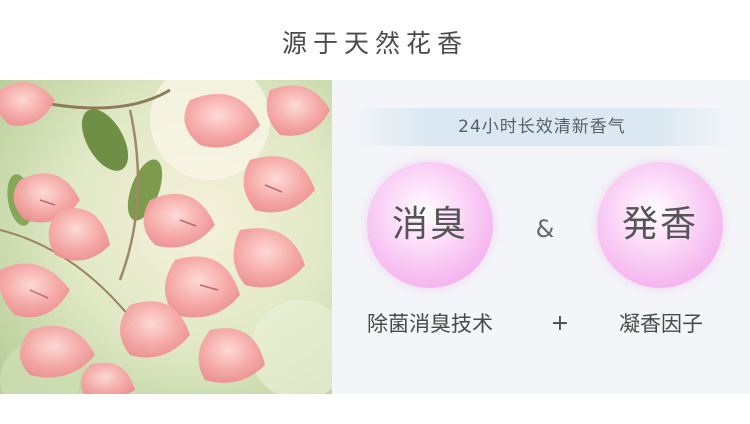 This screenshot has width=750, height=424. I want to click on deodorize-orb: 消臭, so click(430, 225).